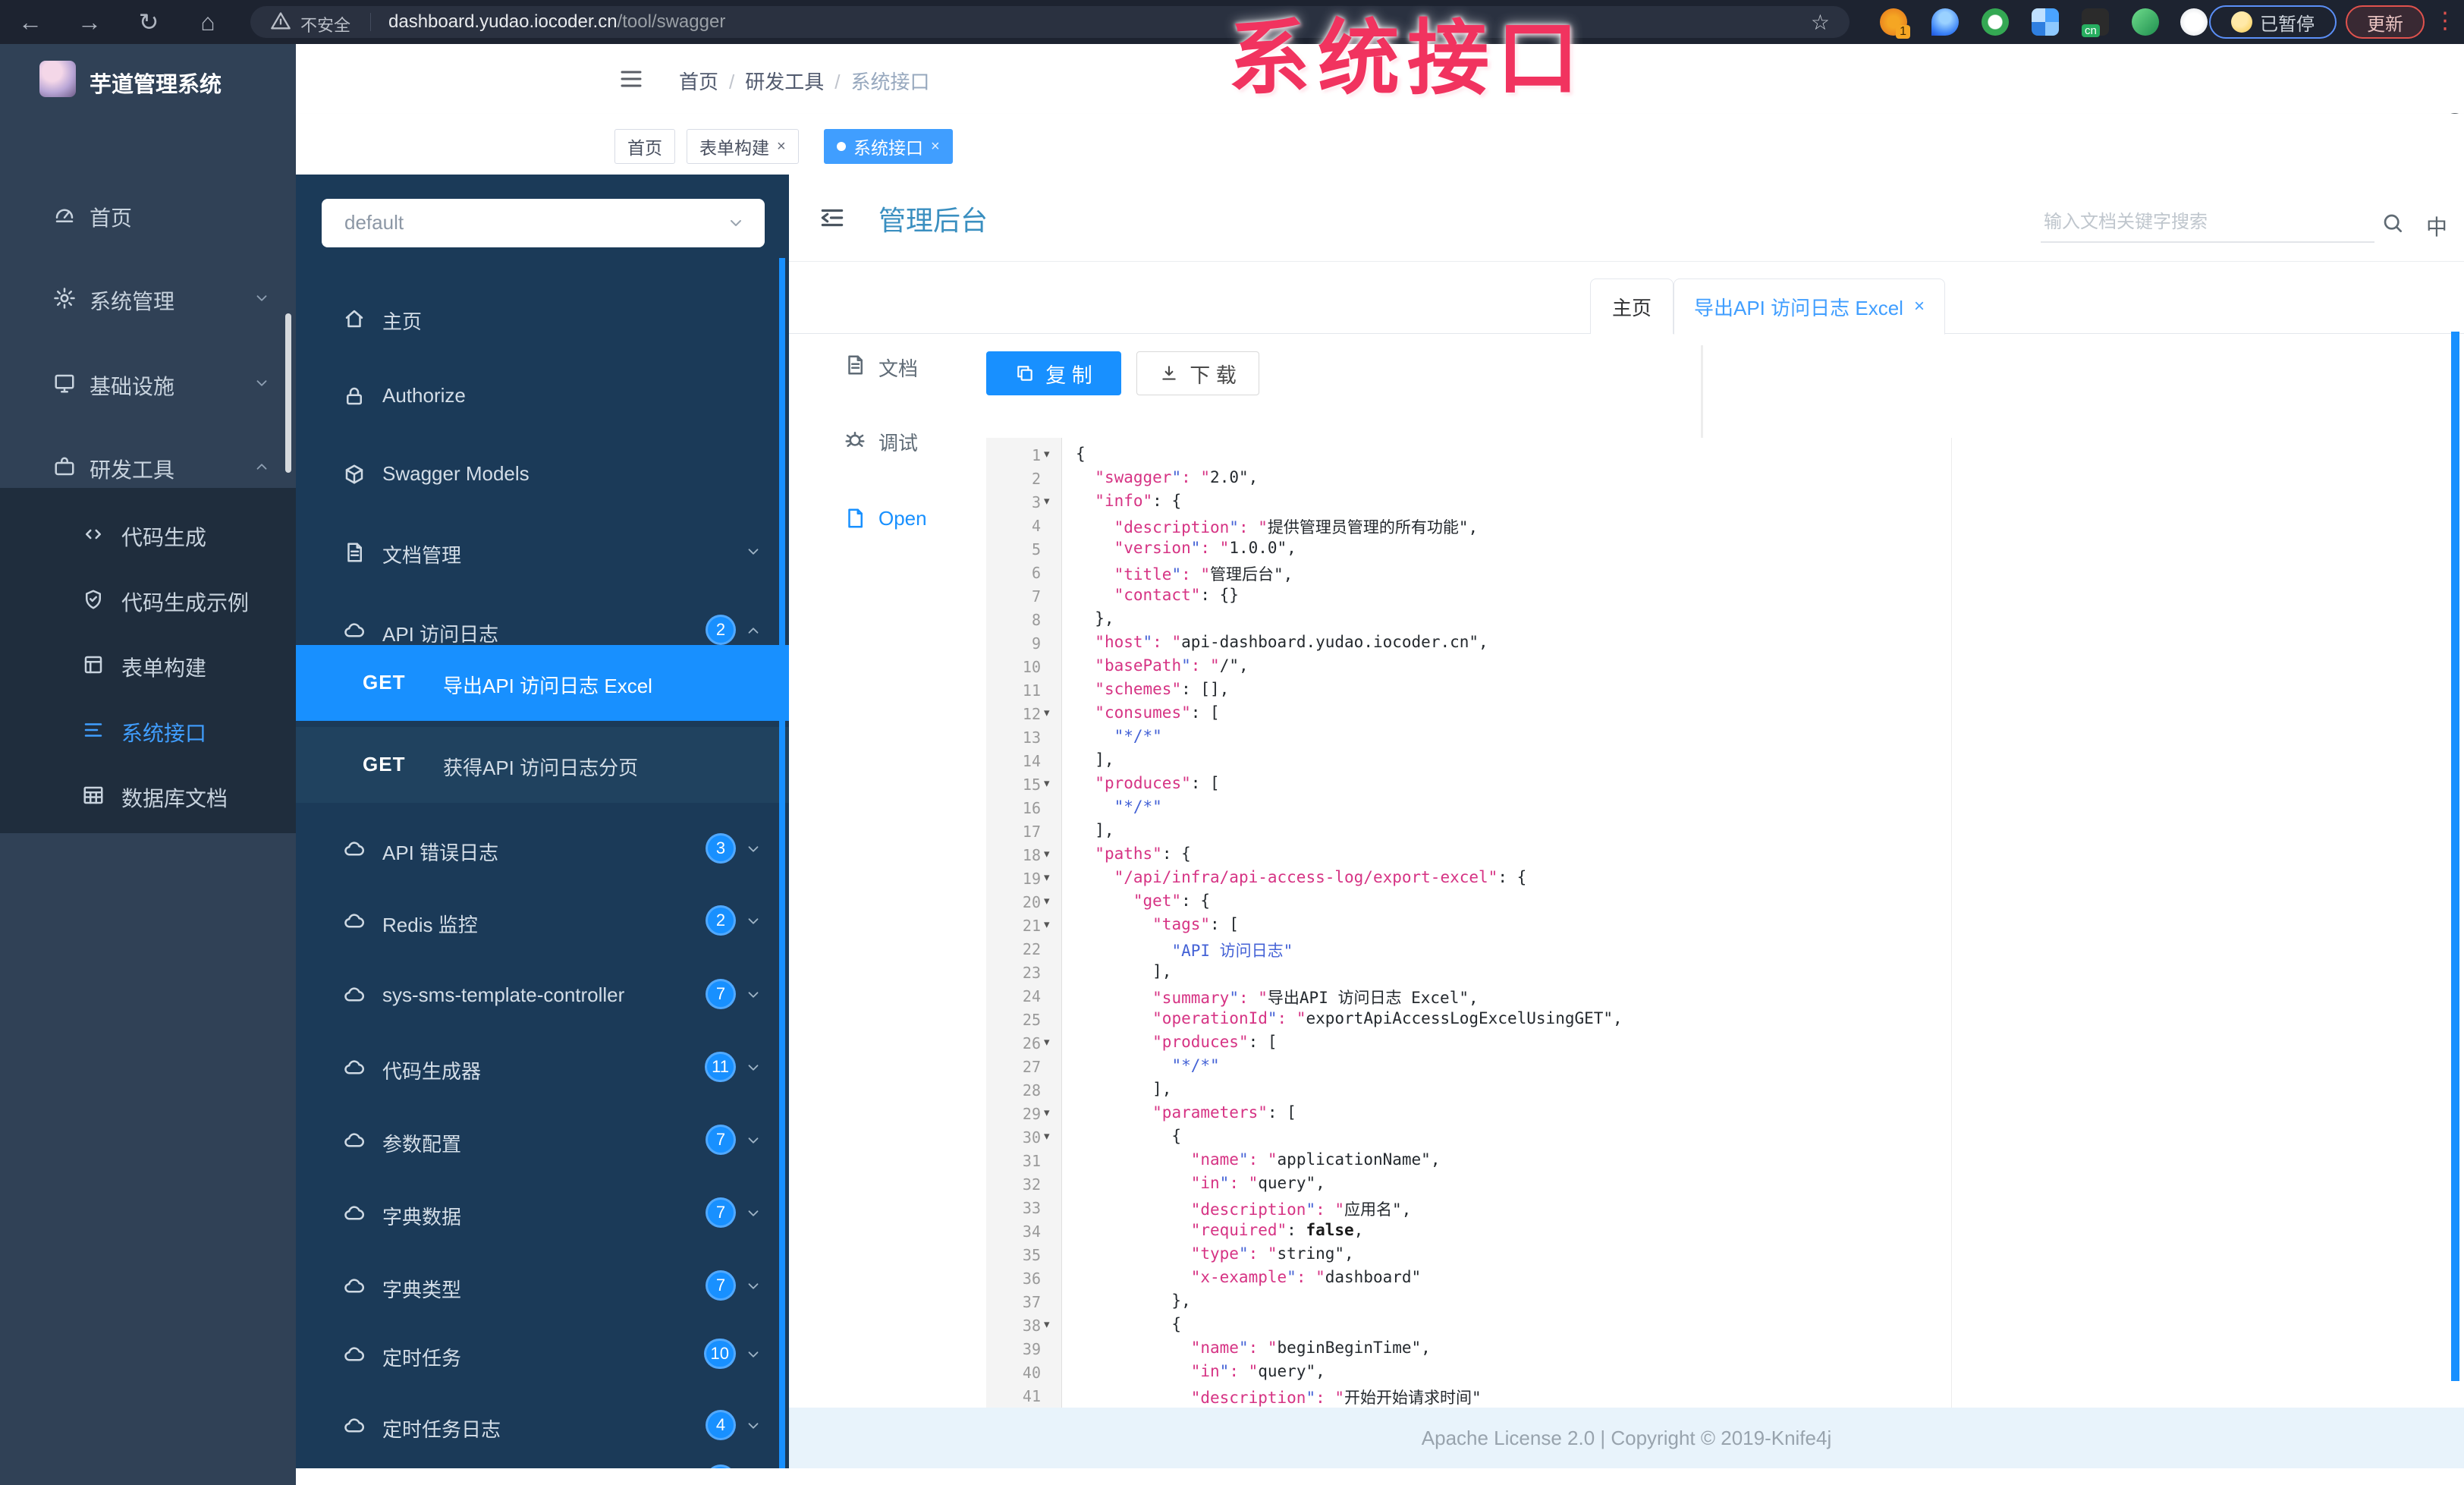 This screenshot has height=1485, width=2464. What do you see at coordinates (543, 223) in the screenshot?
I see `group-select: default` at bounding box center [543, 223].